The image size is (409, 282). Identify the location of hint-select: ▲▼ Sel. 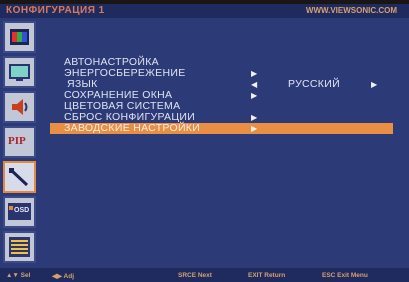
(18, 275).